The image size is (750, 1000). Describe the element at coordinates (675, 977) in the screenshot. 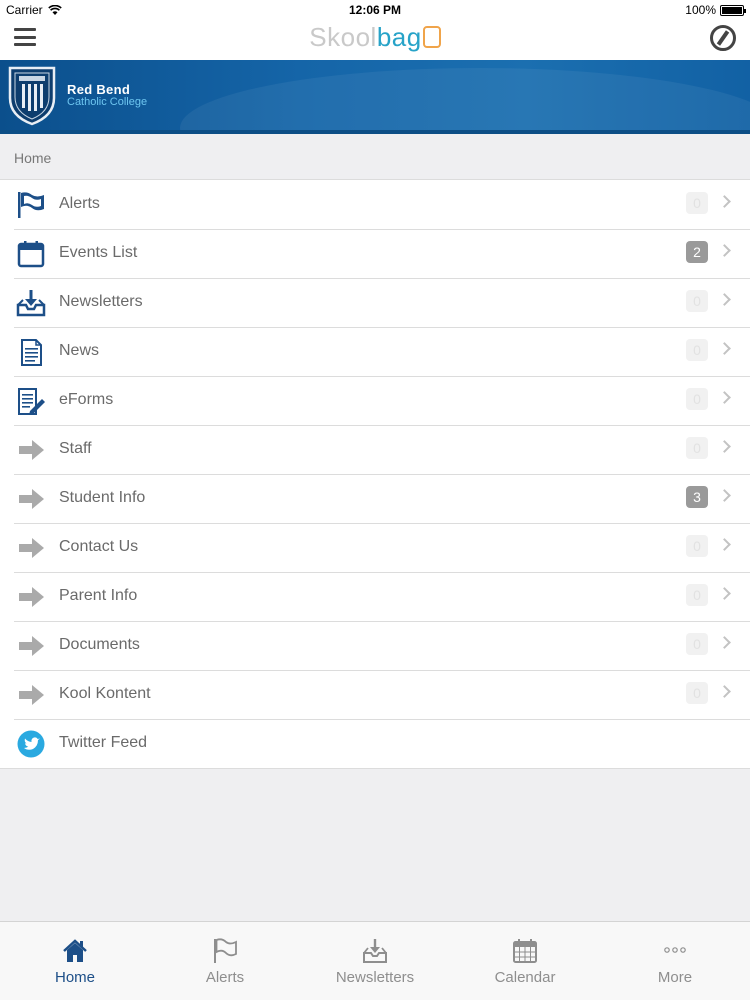

I see `tab-label: More` at that location.